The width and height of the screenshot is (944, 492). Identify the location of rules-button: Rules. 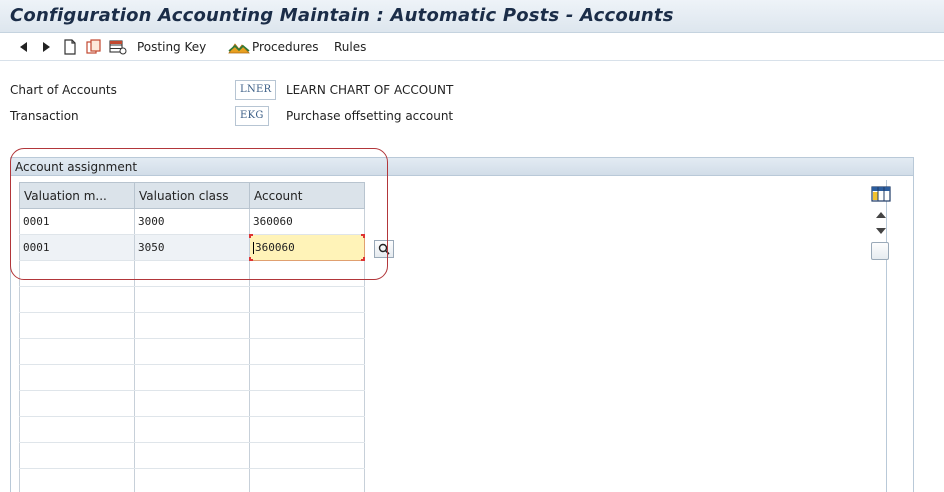
(350, 47).